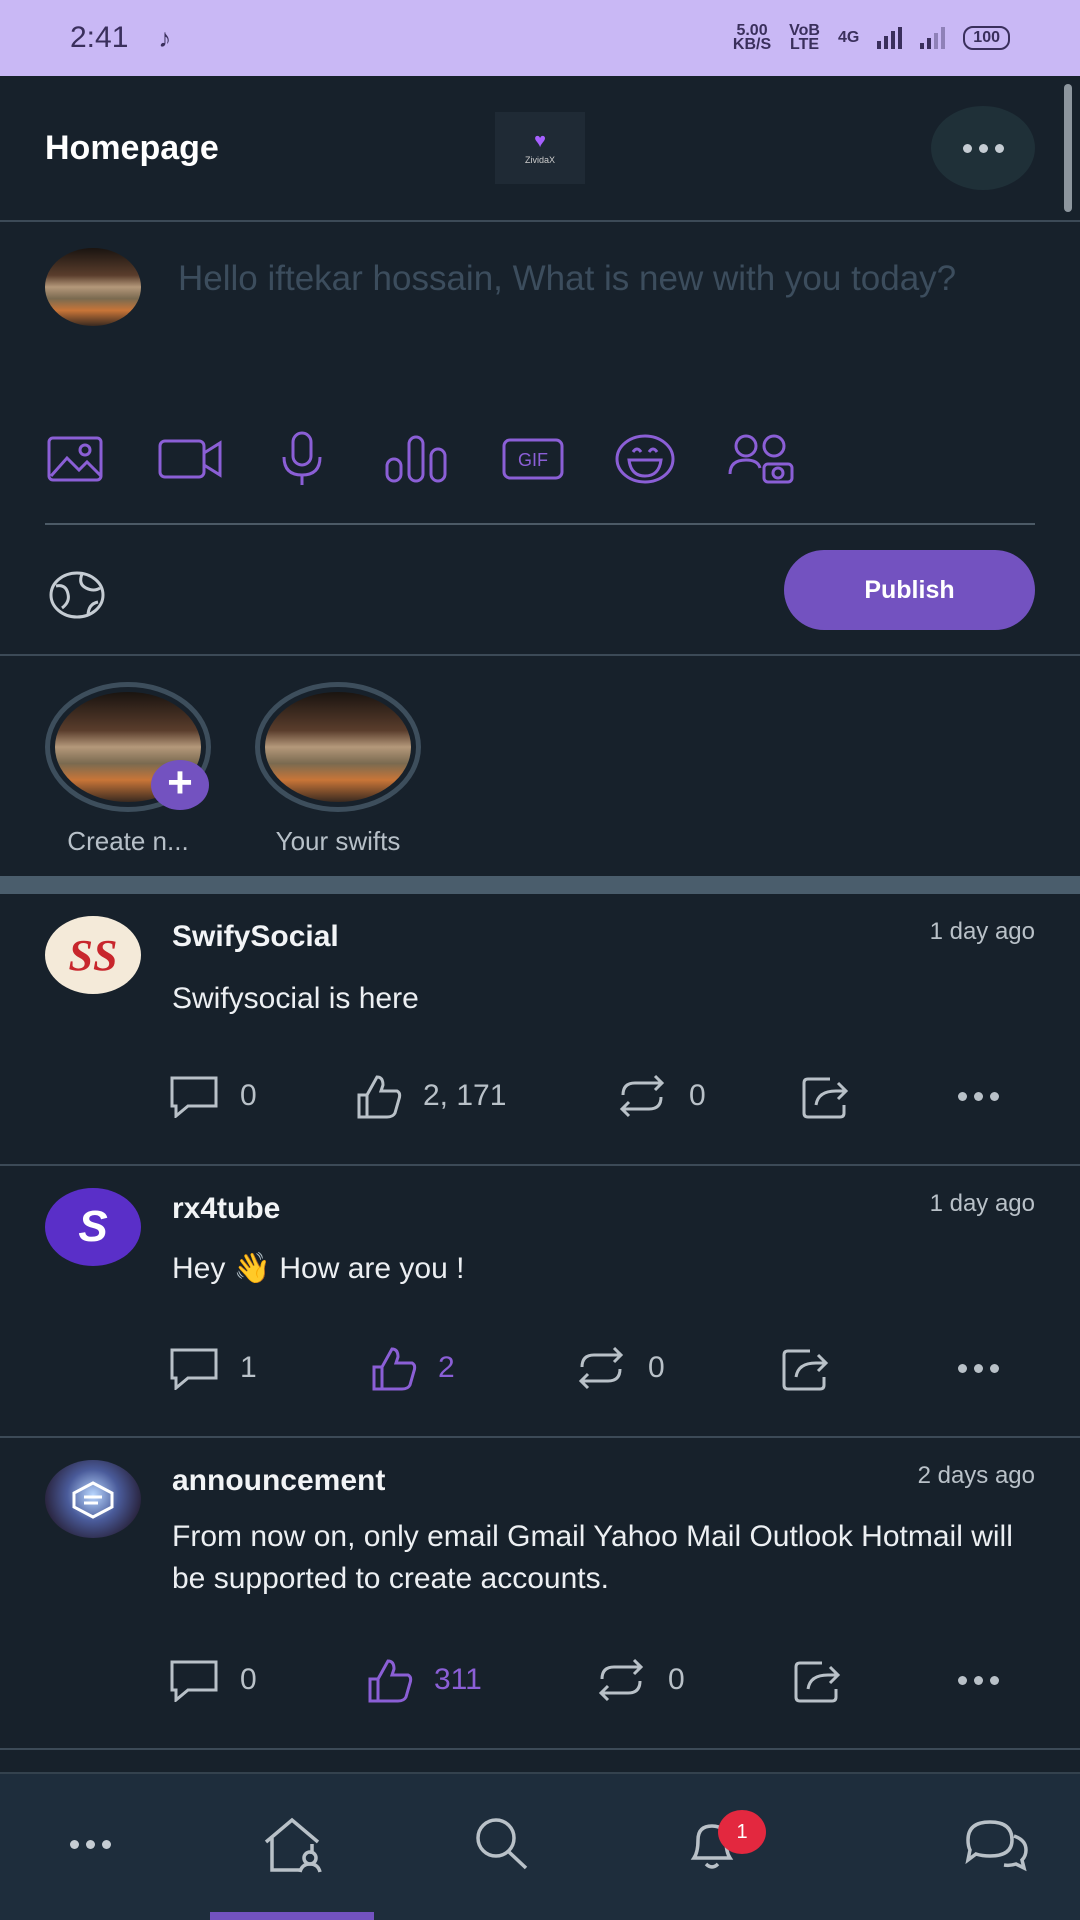 The height and width of the screenshot is (1920, 1080). I want to click on status-time: 2:41, so click(99, 37).